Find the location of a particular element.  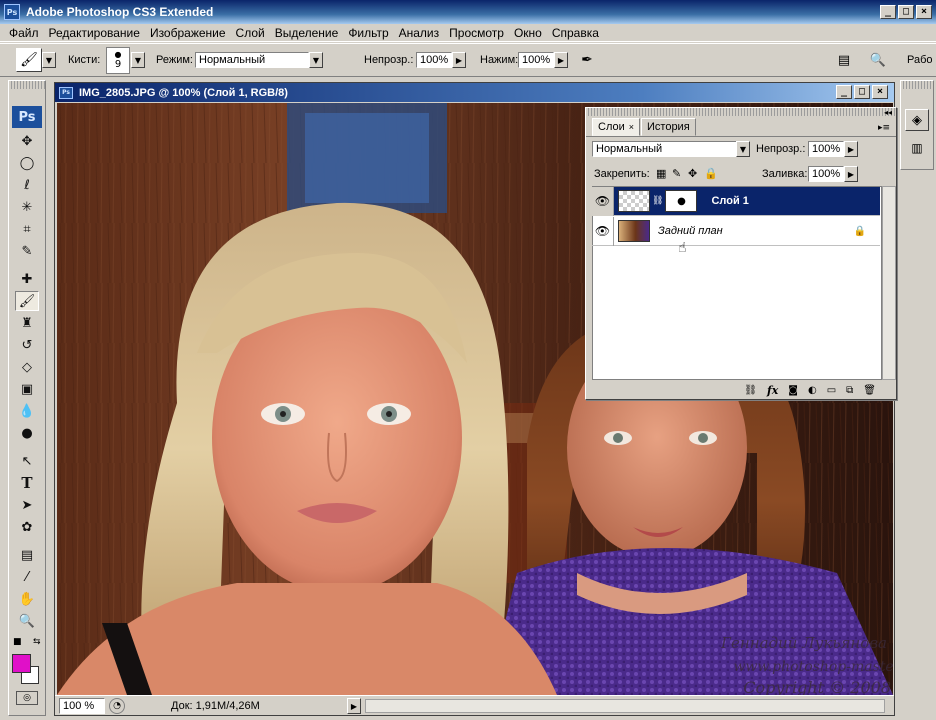

slice-tool-icon: ✎ is located at coordinates (27, 251).